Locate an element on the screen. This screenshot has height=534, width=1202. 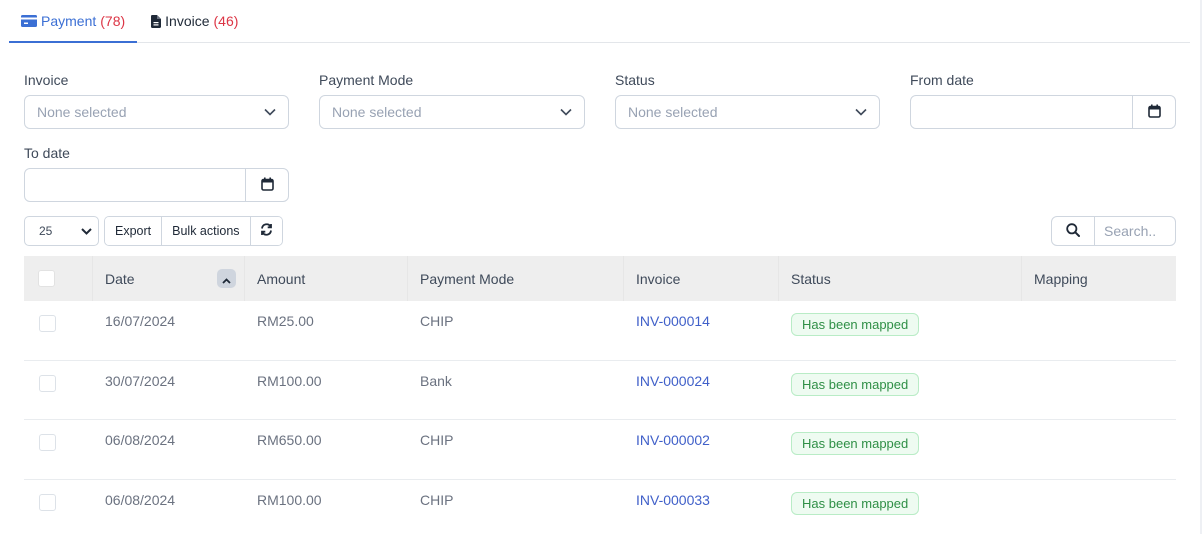
invoice-filter: Invoice None selected is located at coordinates (156, 99).